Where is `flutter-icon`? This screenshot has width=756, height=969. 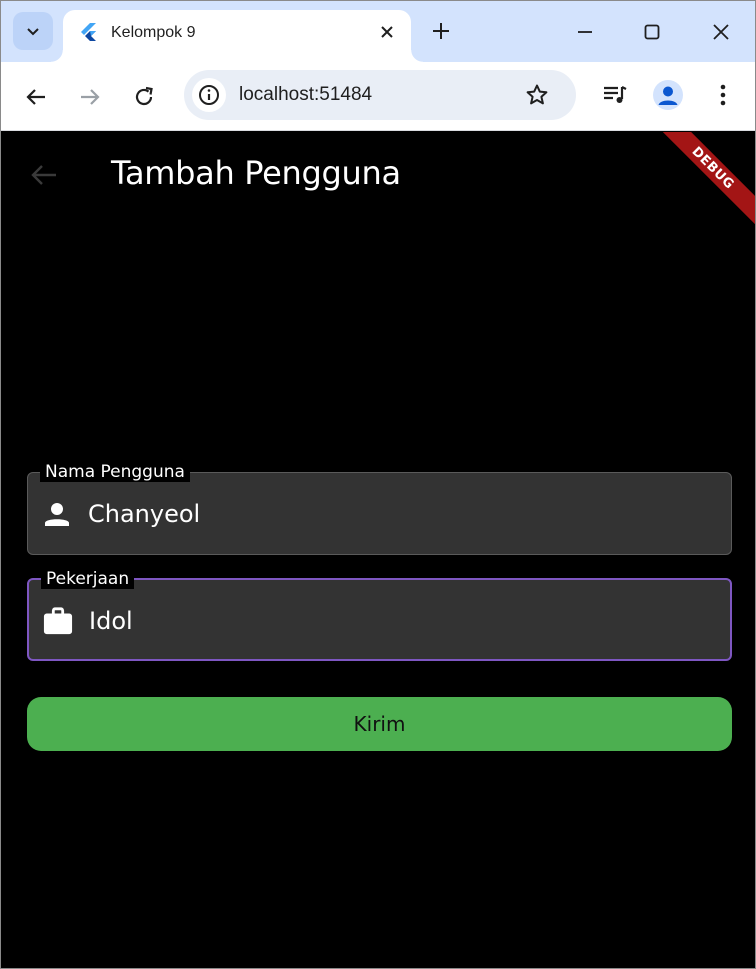 flutter-icon is located at coordinates (88, 32).